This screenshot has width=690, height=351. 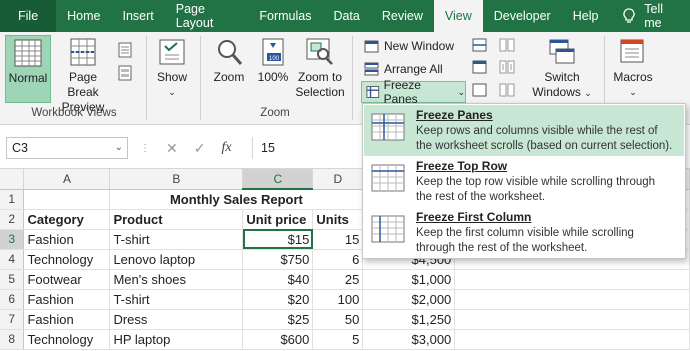 I want to click on split-button, so click(x=479, y=47).